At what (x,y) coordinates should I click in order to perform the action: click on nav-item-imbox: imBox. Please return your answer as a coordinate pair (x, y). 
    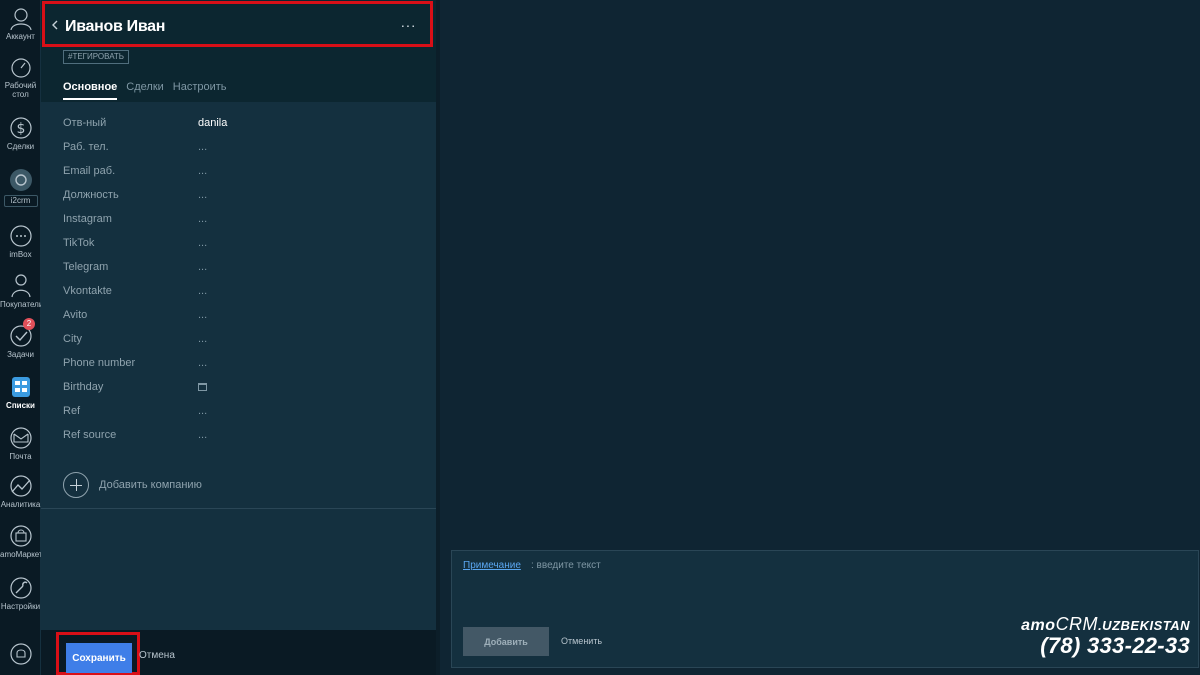
    Looking at the image, I should click on (20, 241).